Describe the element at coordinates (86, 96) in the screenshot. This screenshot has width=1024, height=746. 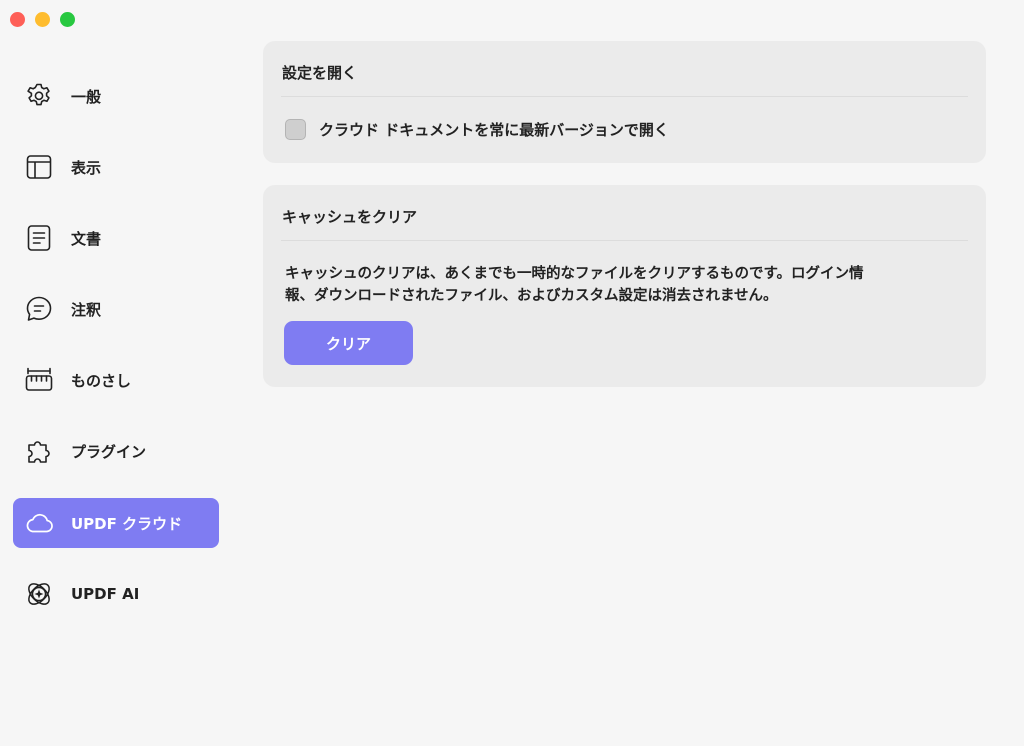
I see `sidebar-item-label: 一般` at that location.